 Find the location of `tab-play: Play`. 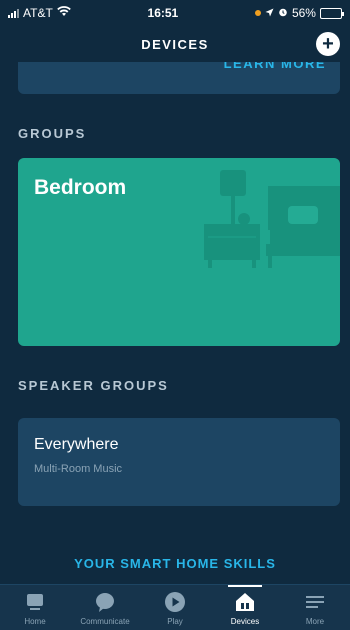

tab-play: Play is located at coordinates (175, 607).